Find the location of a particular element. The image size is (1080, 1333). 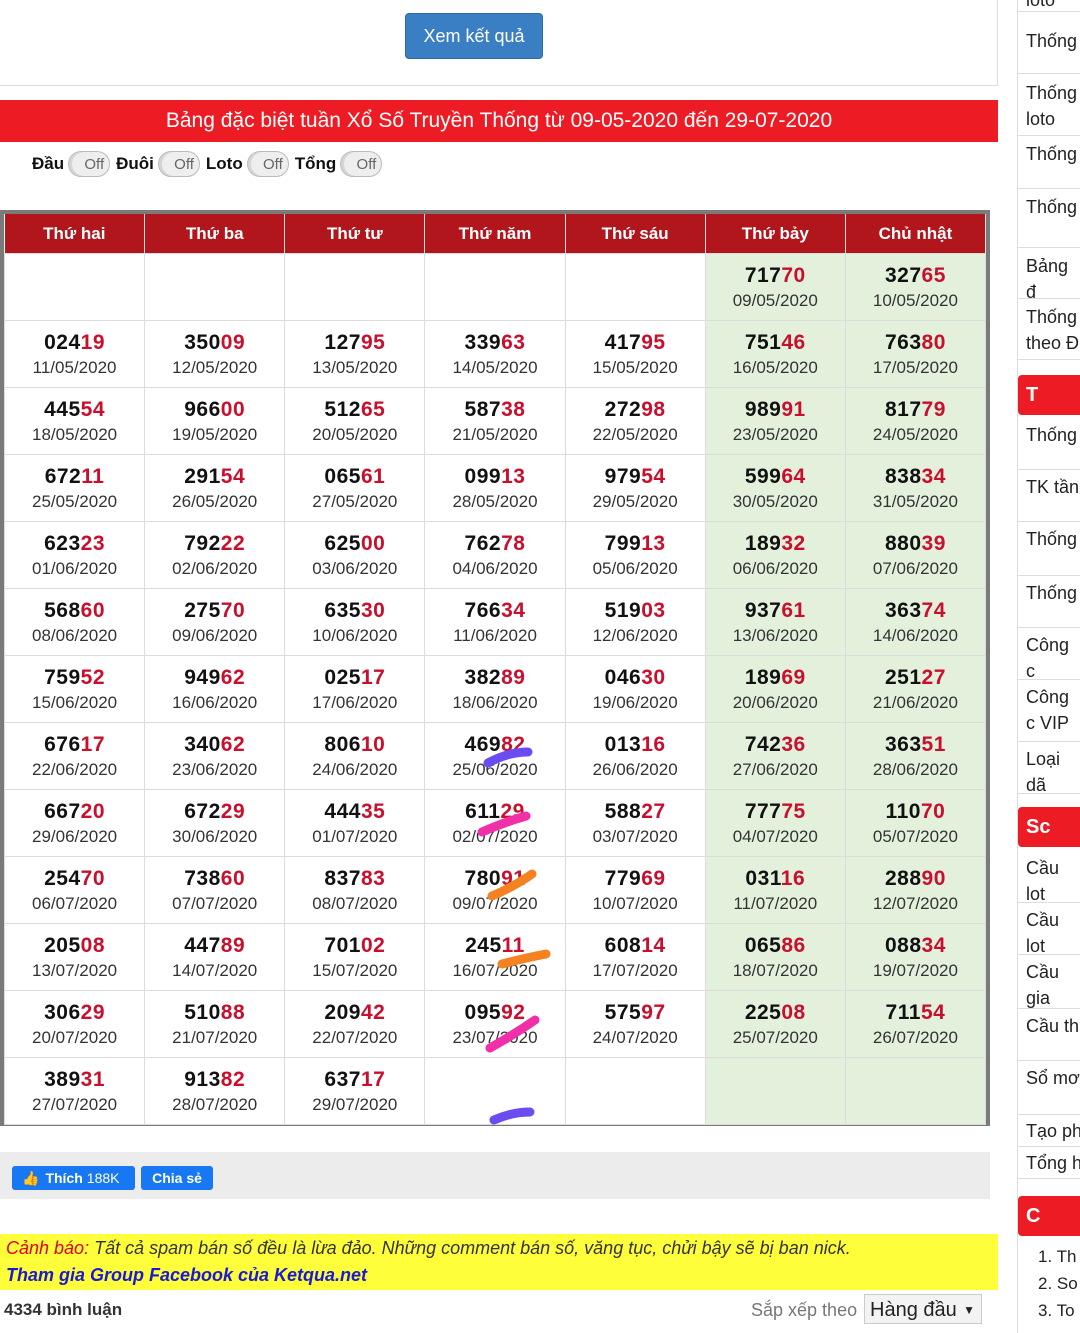

sidebar-link: Sổ mơ is located at coordinates (1049, 1088).